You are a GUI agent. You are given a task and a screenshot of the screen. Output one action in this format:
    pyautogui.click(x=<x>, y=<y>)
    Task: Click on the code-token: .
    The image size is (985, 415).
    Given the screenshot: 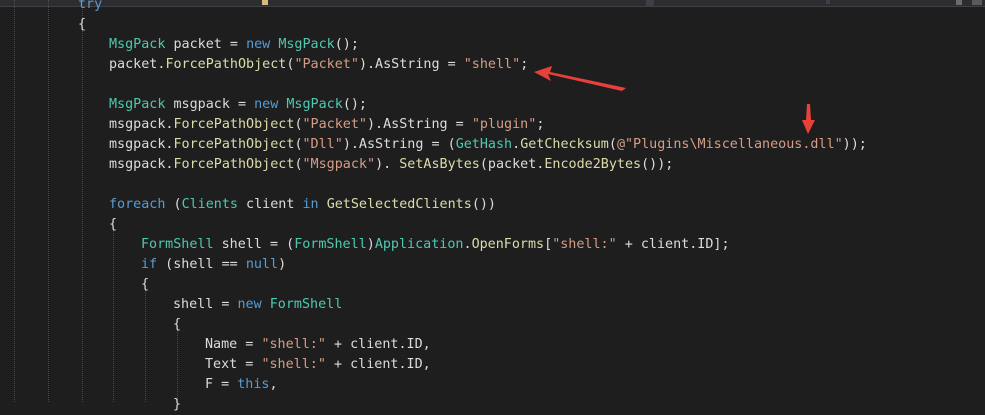 What is the action you would take?
    pyautogui.click(x=516, y=144)
    